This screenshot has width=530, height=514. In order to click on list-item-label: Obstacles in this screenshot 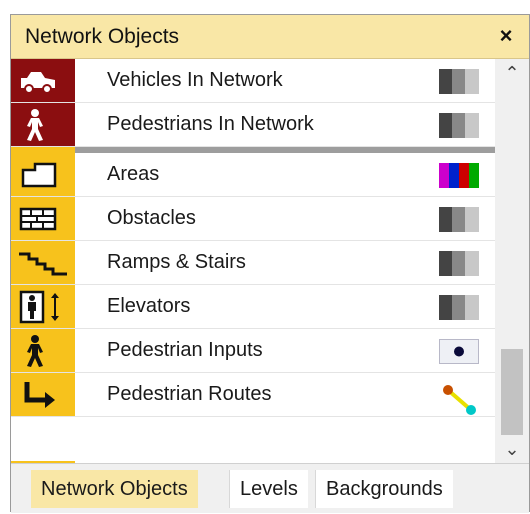, I will do `click(151, 218)`.